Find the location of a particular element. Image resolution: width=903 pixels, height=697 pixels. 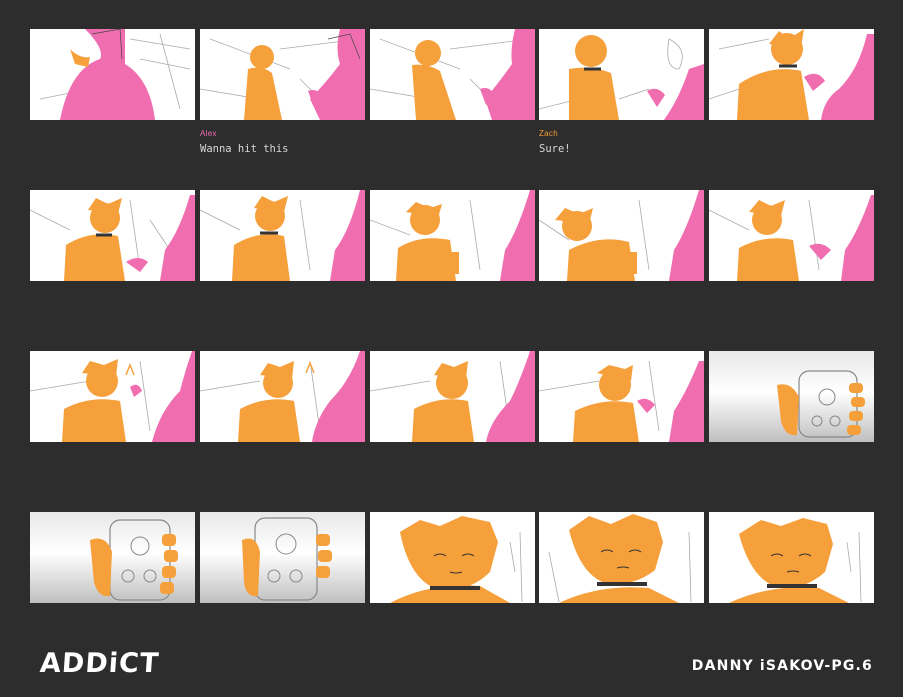

dialogue-text: Sure! is located at coordinates (555, 149).